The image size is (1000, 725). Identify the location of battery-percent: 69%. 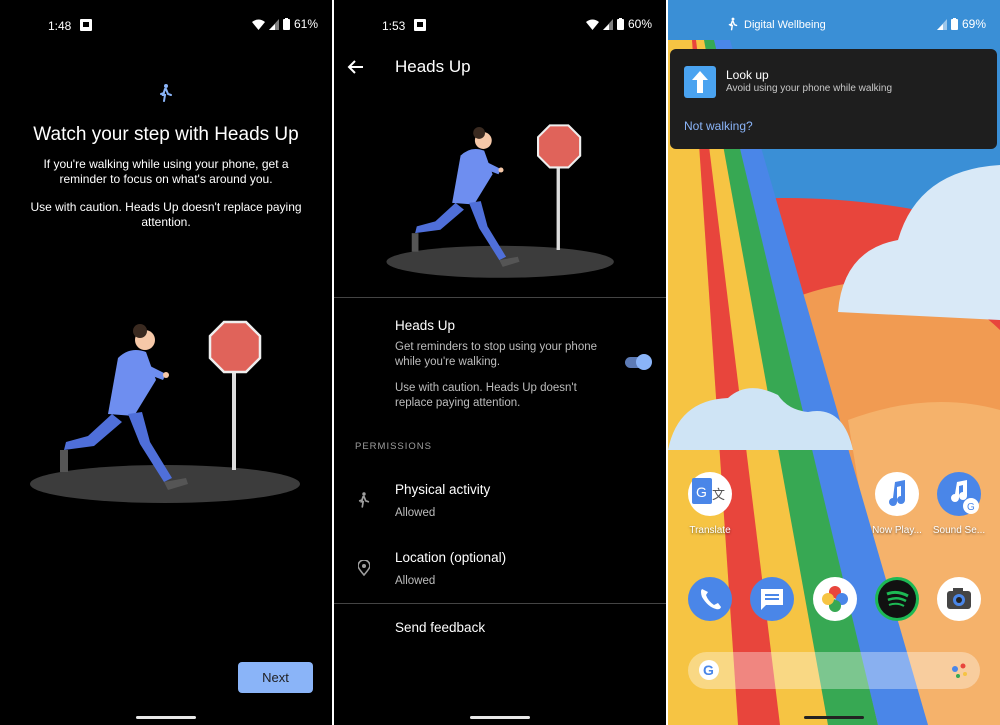
(973, 24).